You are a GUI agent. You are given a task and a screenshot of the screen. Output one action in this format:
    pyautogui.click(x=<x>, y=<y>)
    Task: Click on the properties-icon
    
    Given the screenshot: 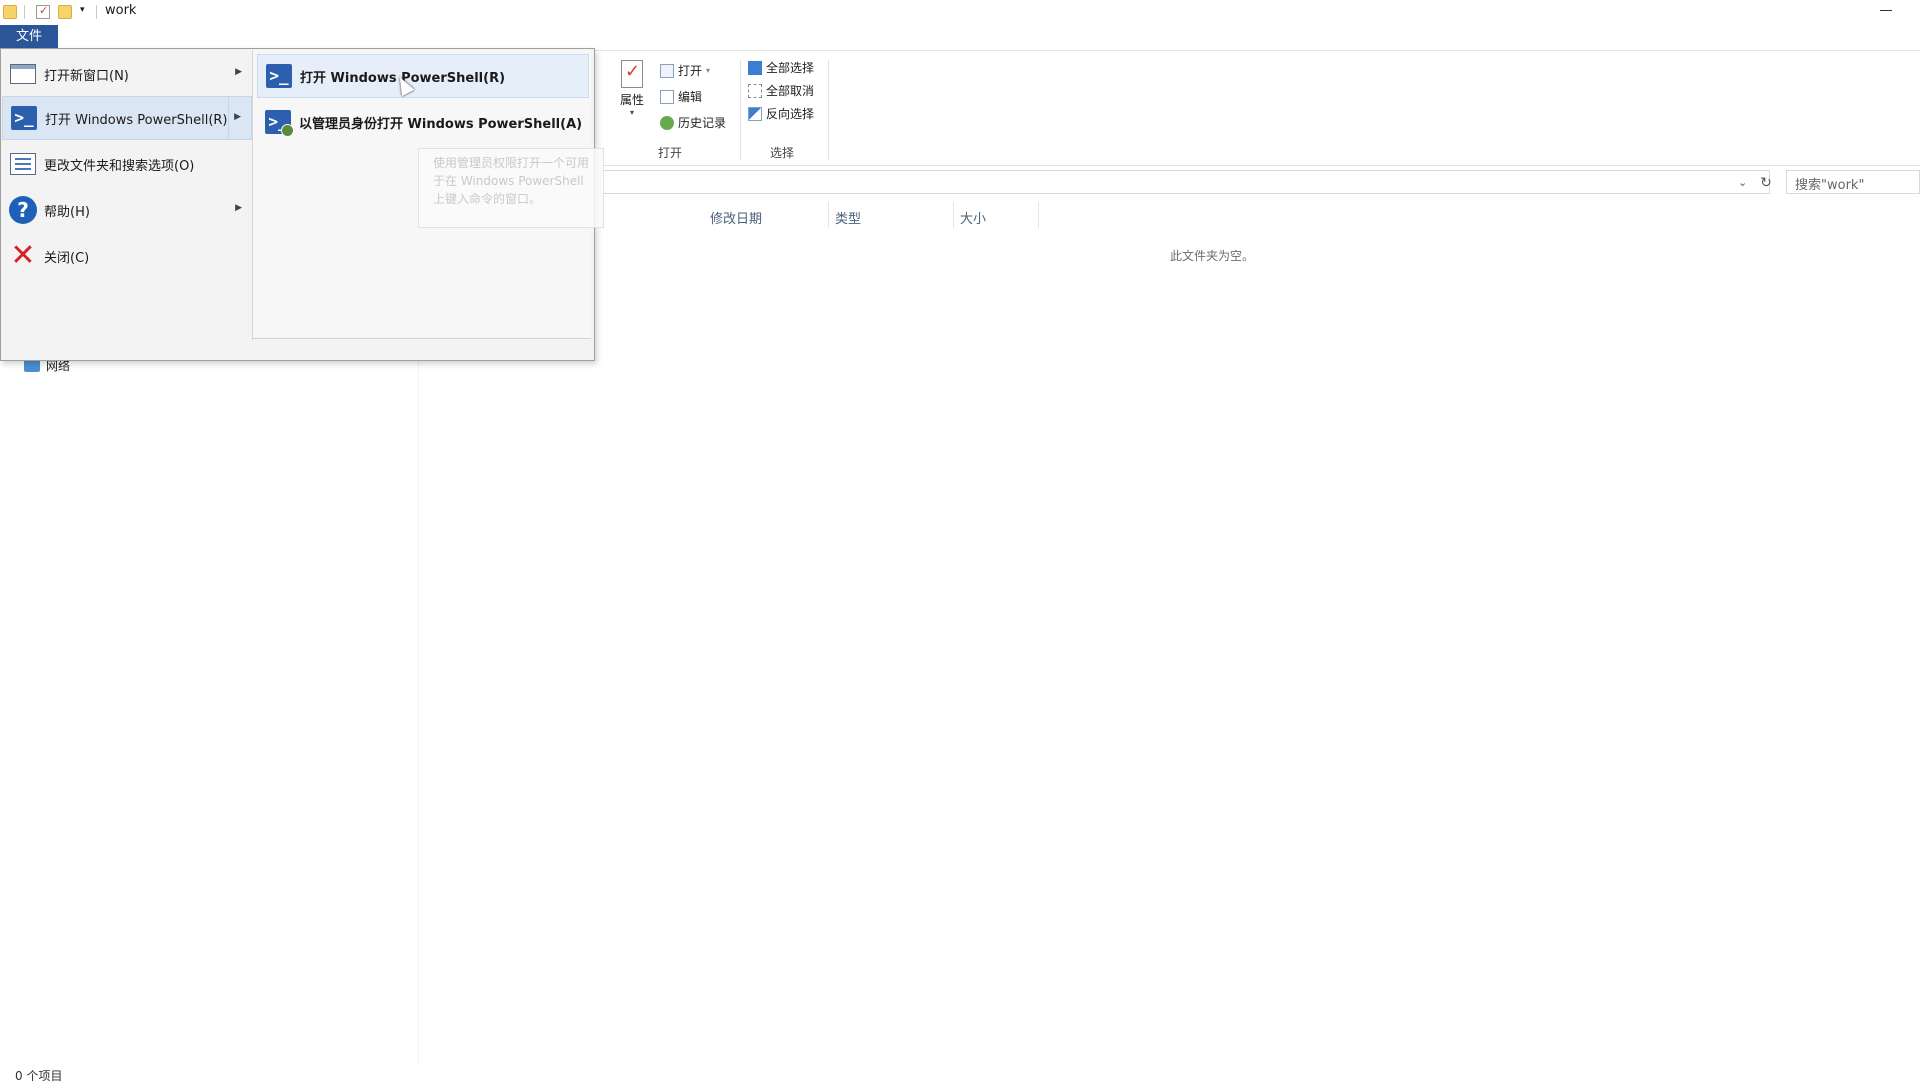 What is the action you would take?
    pyautogui.click(x=632, y=74)
    